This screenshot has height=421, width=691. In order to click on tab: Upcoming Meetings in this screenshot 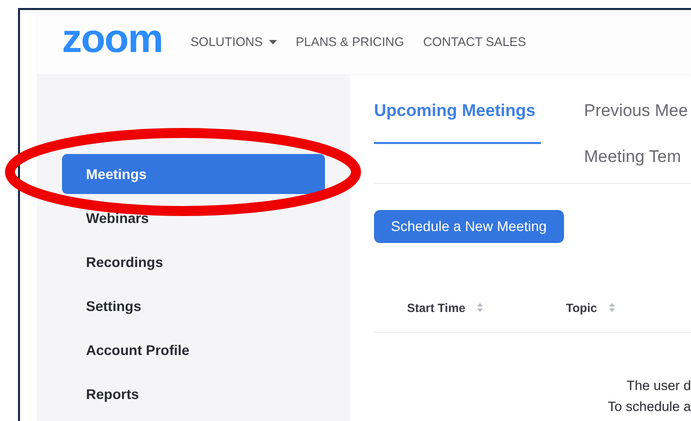, I will do `click(457, 121)`.